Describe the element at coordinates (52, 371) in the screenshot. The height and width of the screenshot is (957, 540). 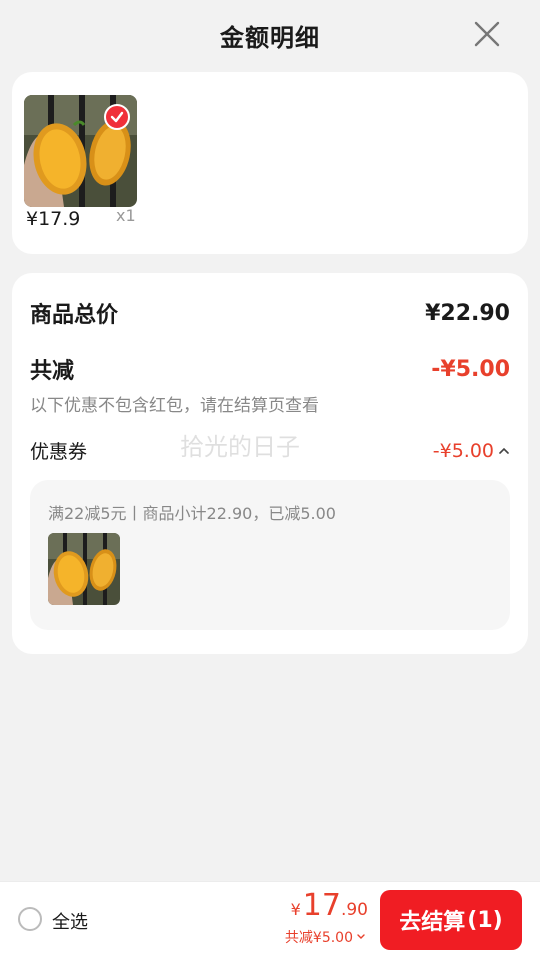
I see `reduce-label: 共减` at that location.